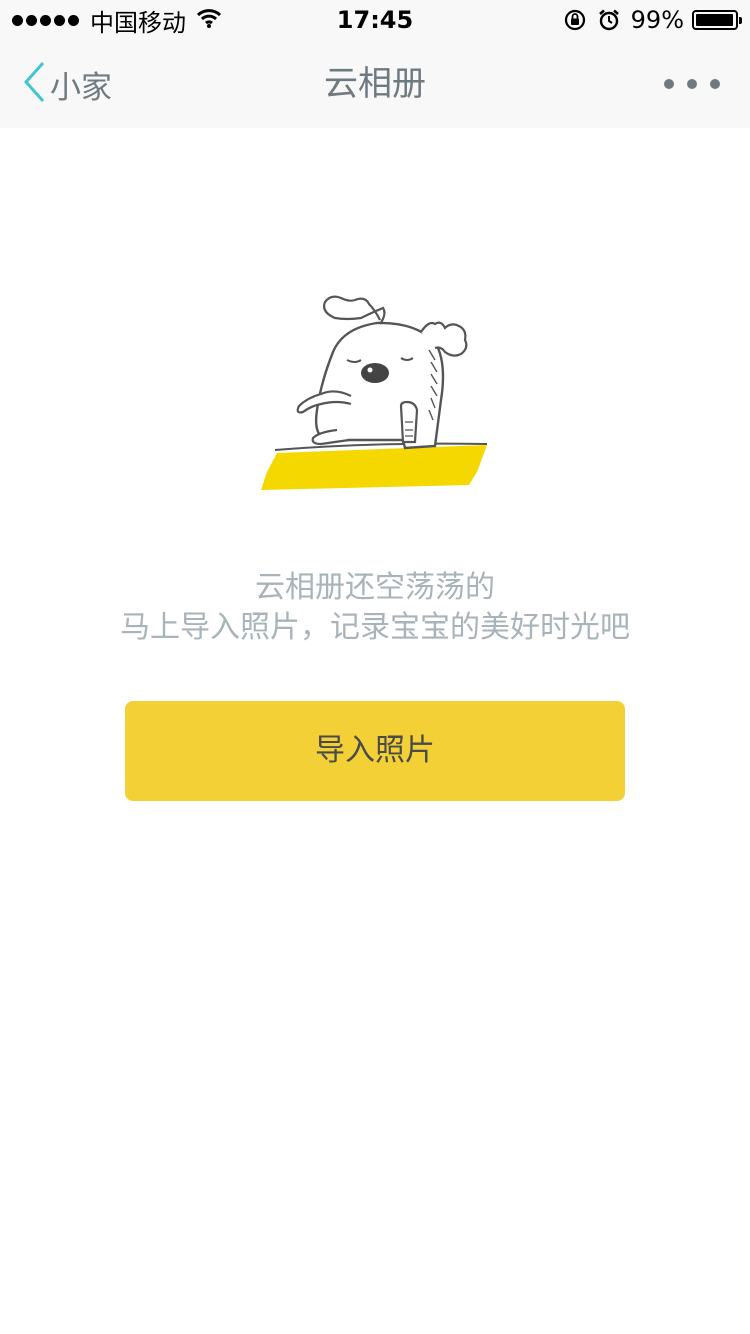 The width and height of the screenshot is (750, 1334). I want to click on battery-icon, so click(717, 20).